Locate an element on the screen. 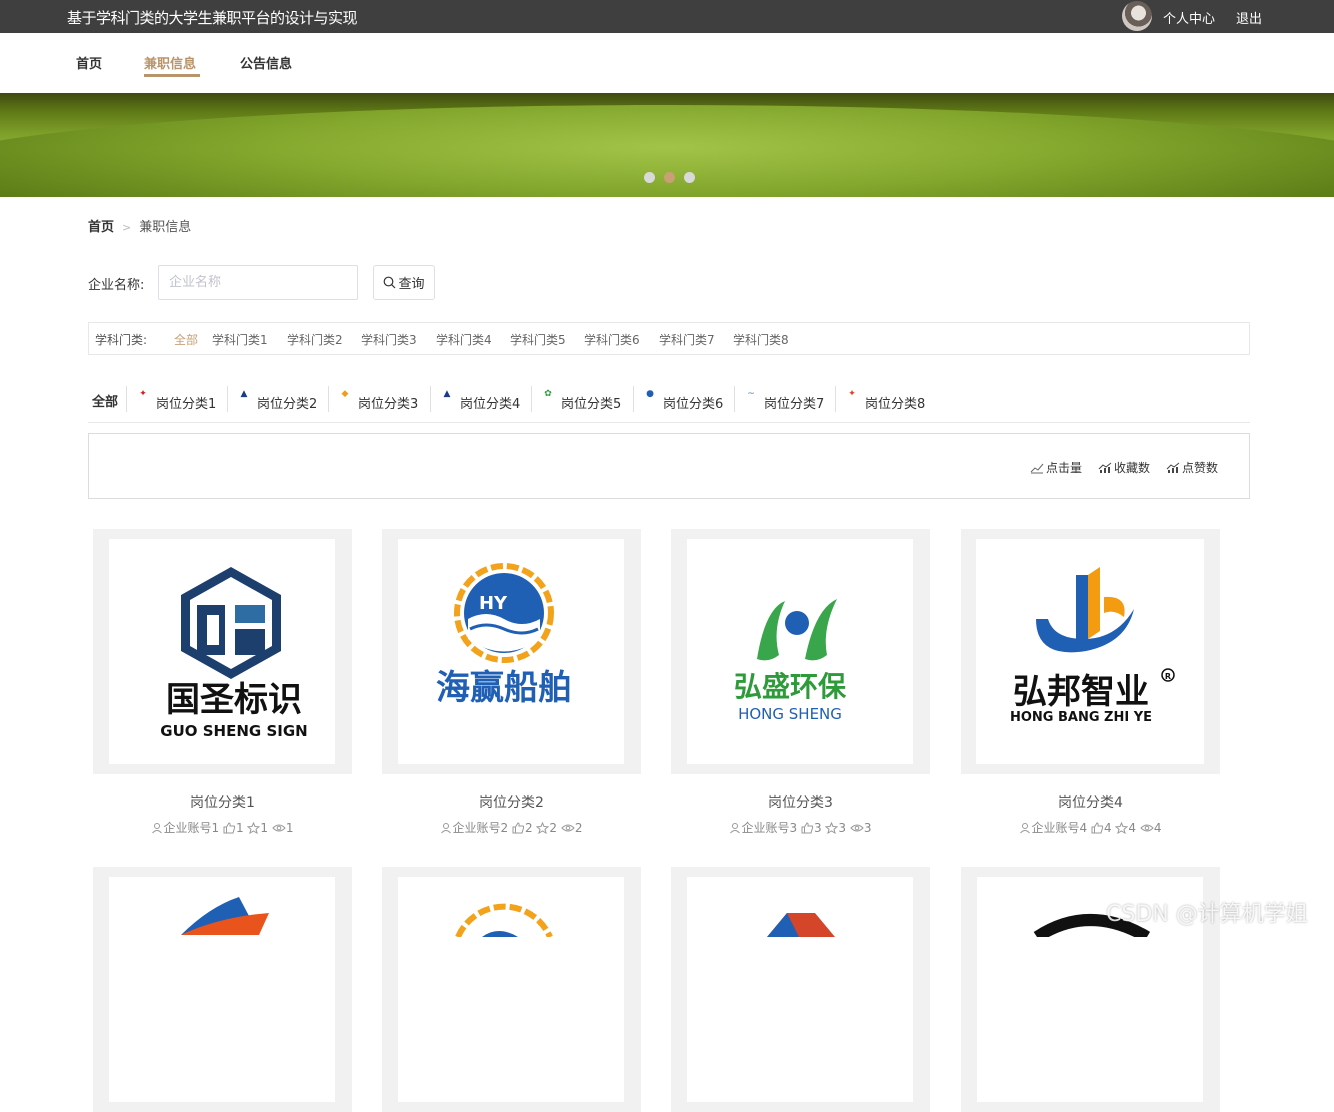  card-title: 岗位分类1 is located at coordinates (222, 803).